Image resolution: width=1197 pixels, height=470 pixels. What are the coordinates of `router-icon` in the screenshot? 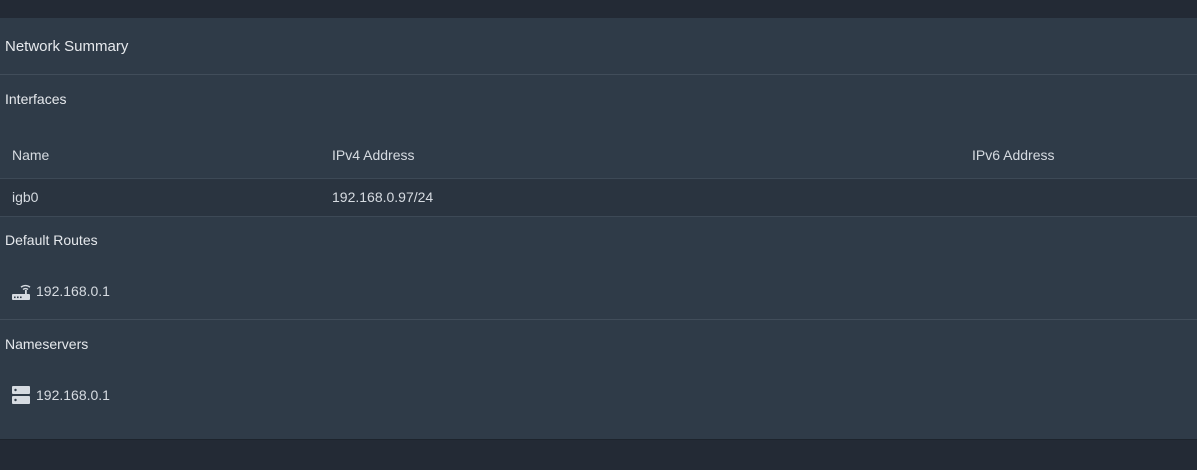 It's located at (21, 291).